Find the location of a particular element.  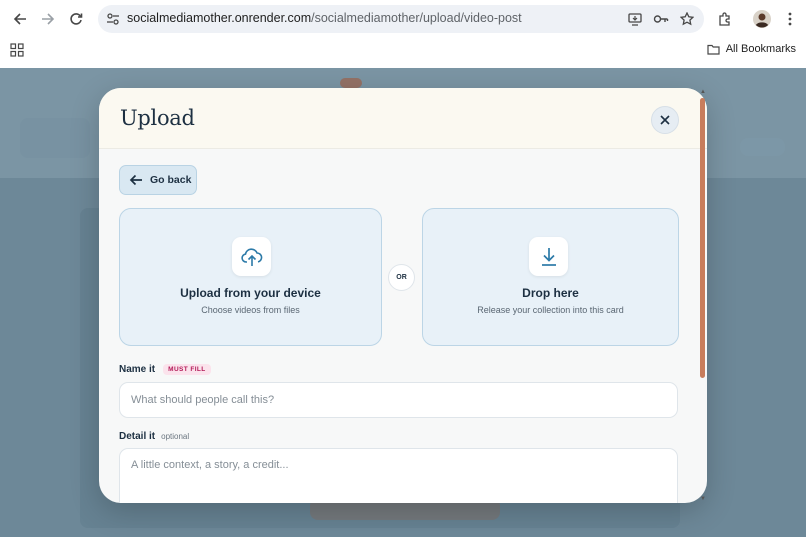

modal-header: Upload is located at coordinates (403, 118).